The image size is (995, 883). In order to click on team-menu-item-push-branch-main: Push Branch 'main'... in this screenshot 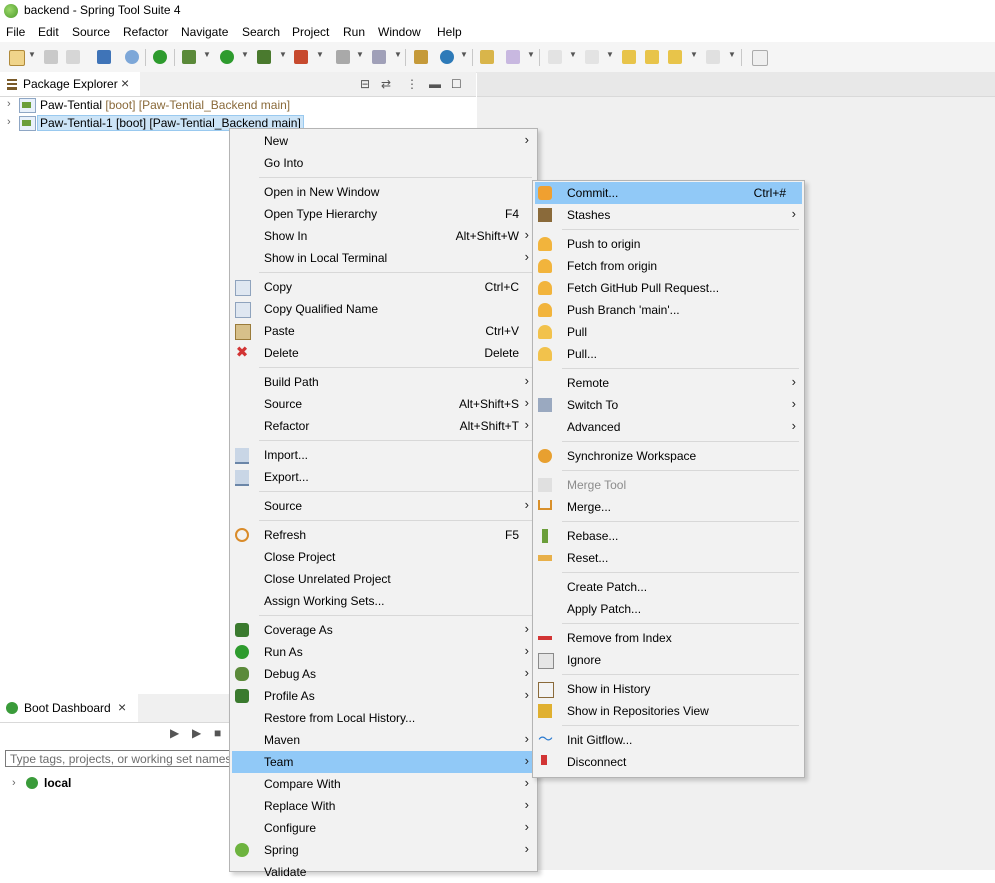, I will do `click(668, 310)`.